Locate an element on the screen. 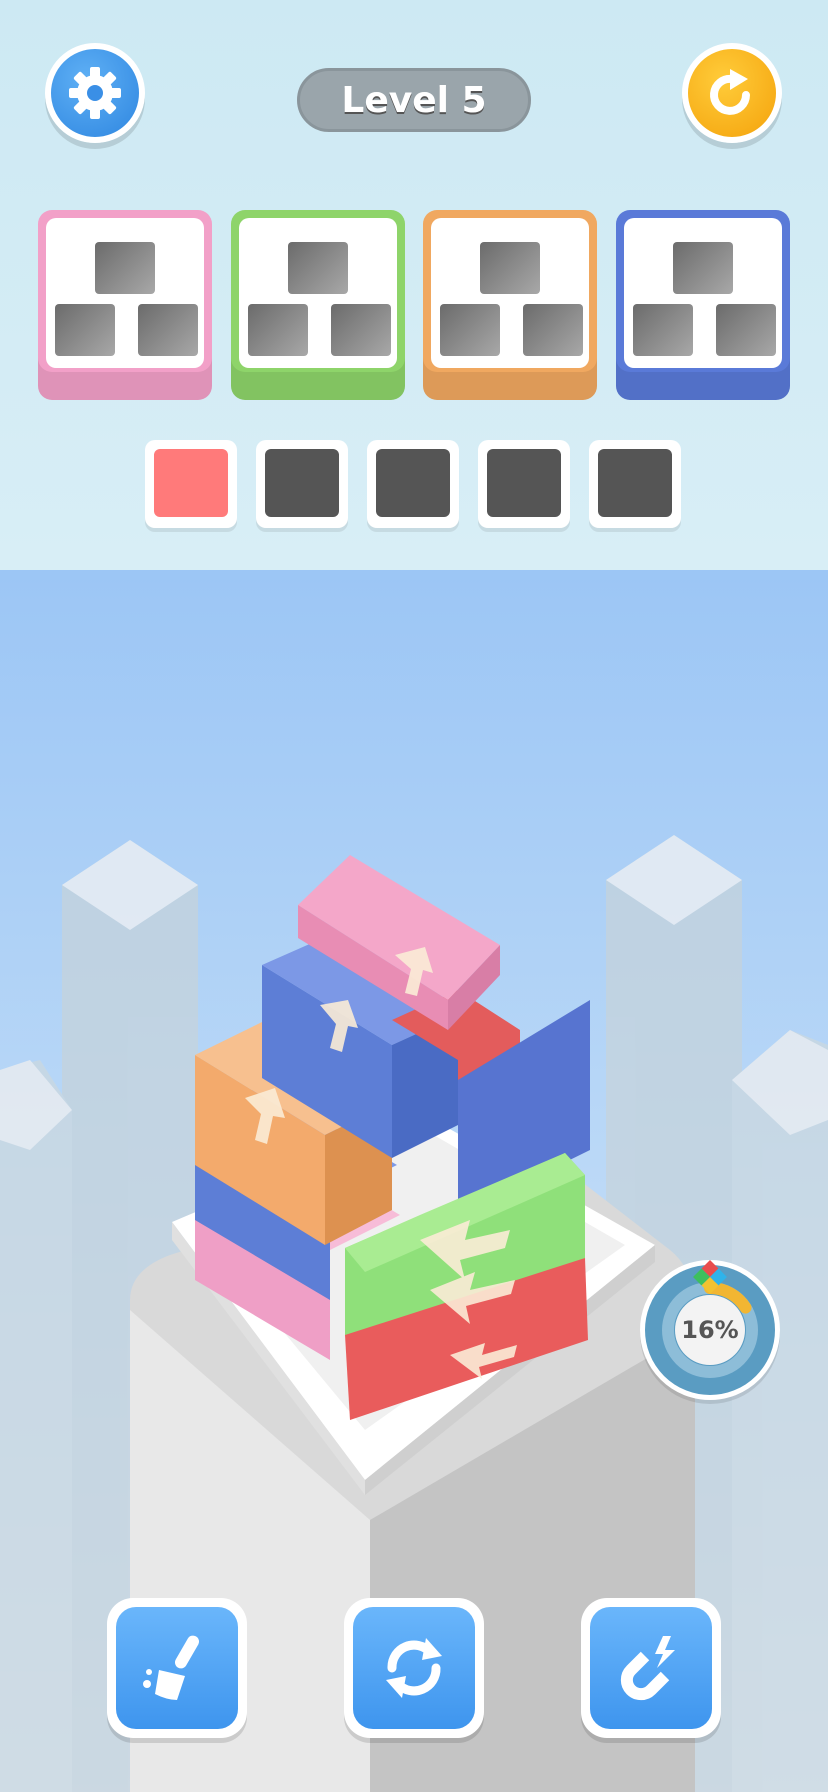  goal-card-orange is located at coordinates (510, 305).